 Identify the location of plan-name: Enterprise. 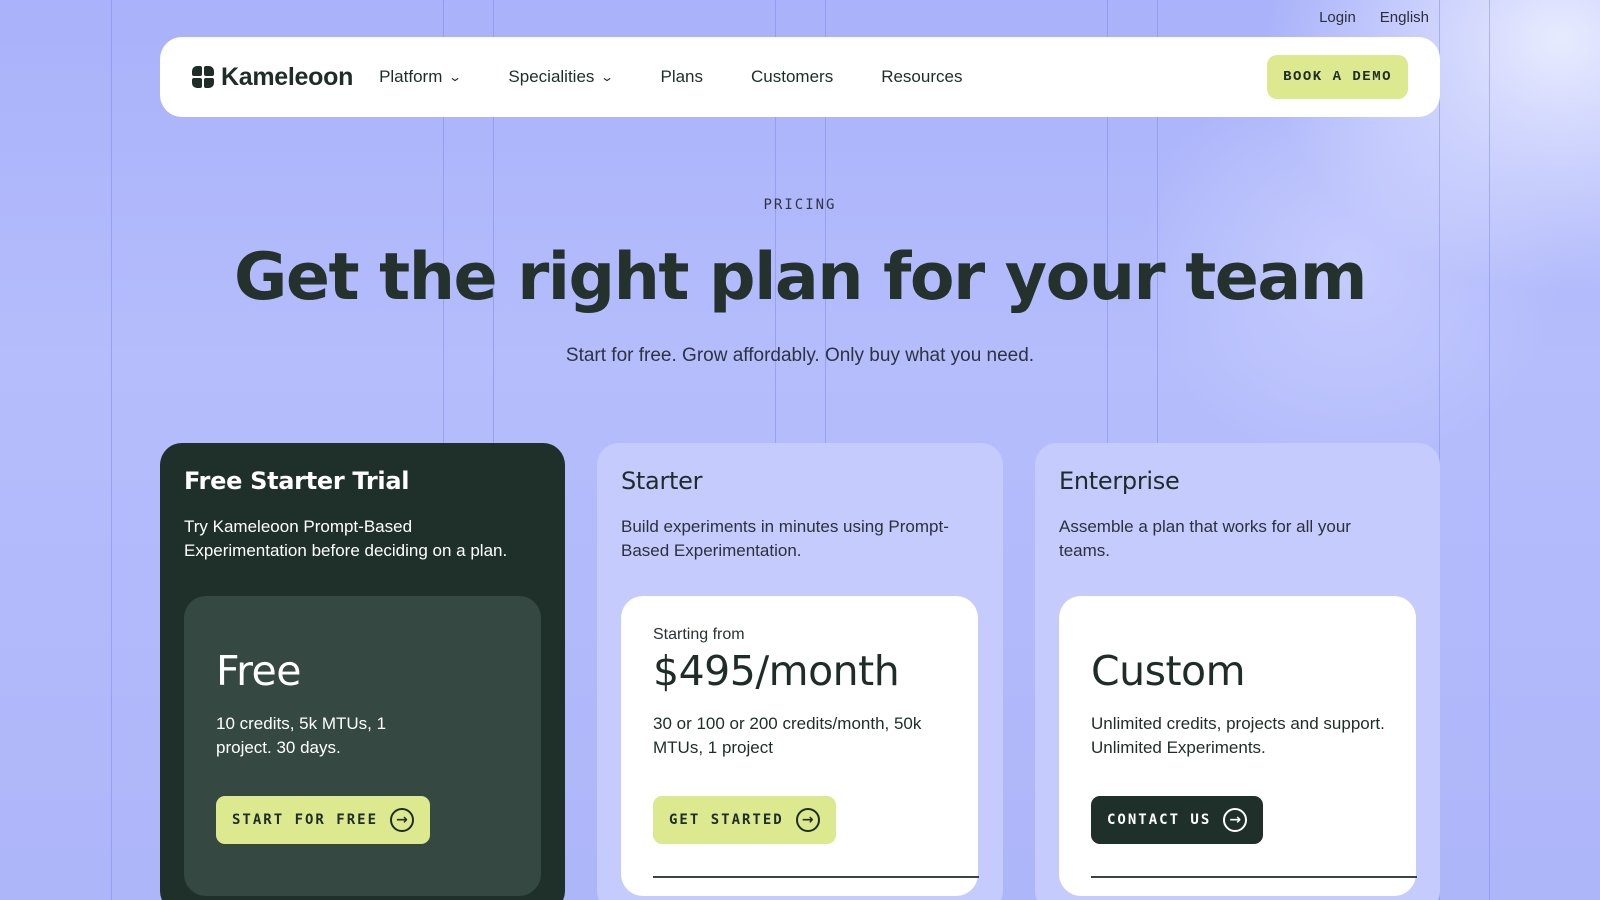
(1119, 481).